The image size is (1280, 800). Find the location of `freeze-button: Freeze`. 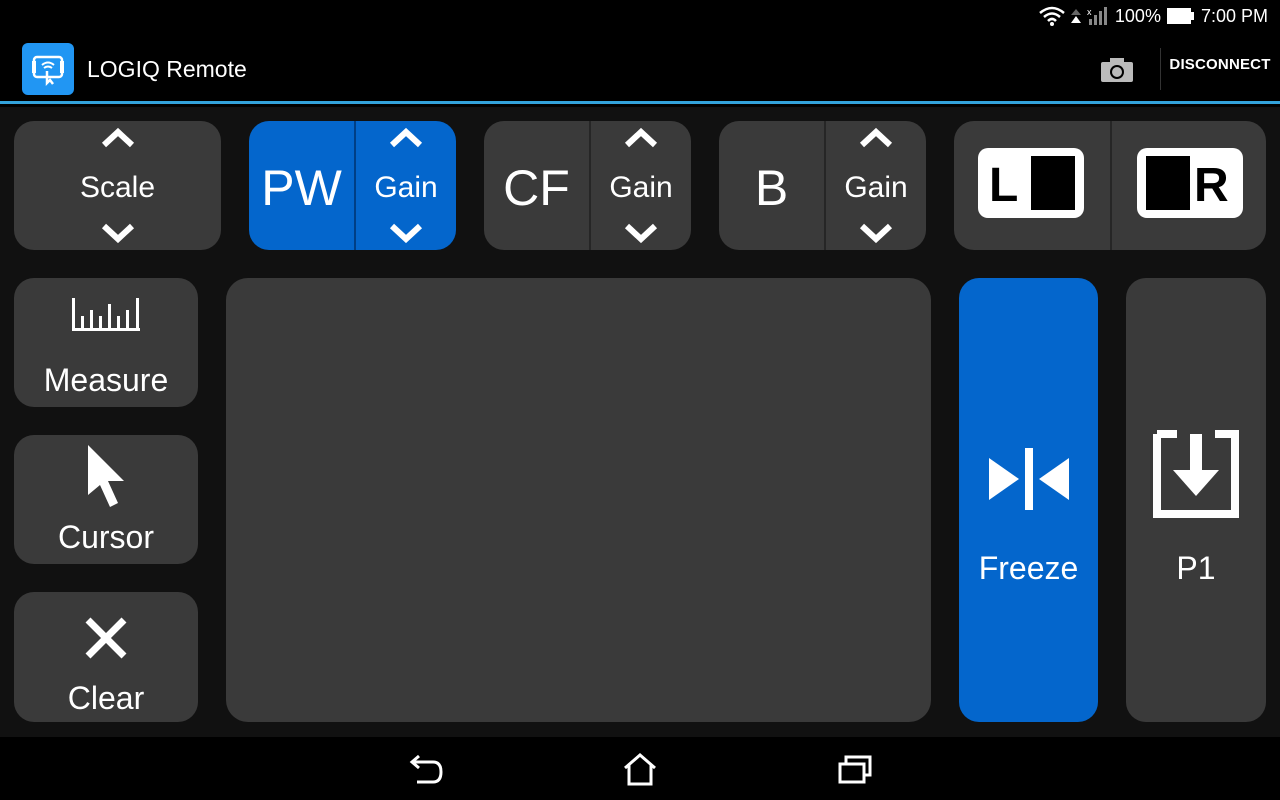

freeze-button: Freeze is located at coordinates (1028, 500).